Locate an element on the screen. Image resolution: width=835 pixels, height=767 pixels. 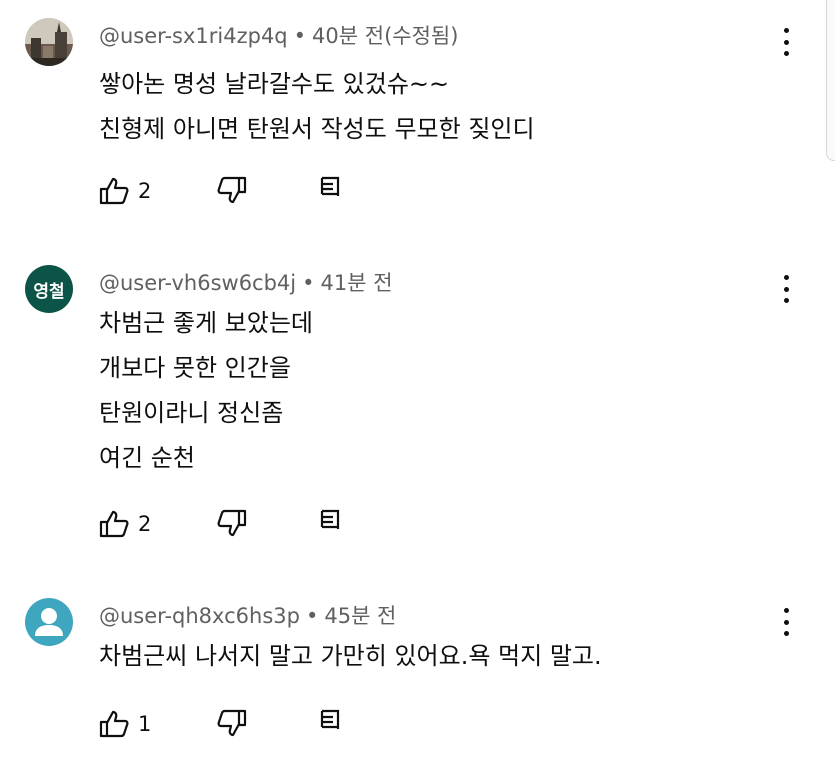
avatar-photo-icon is located at coordinates (49, 42).